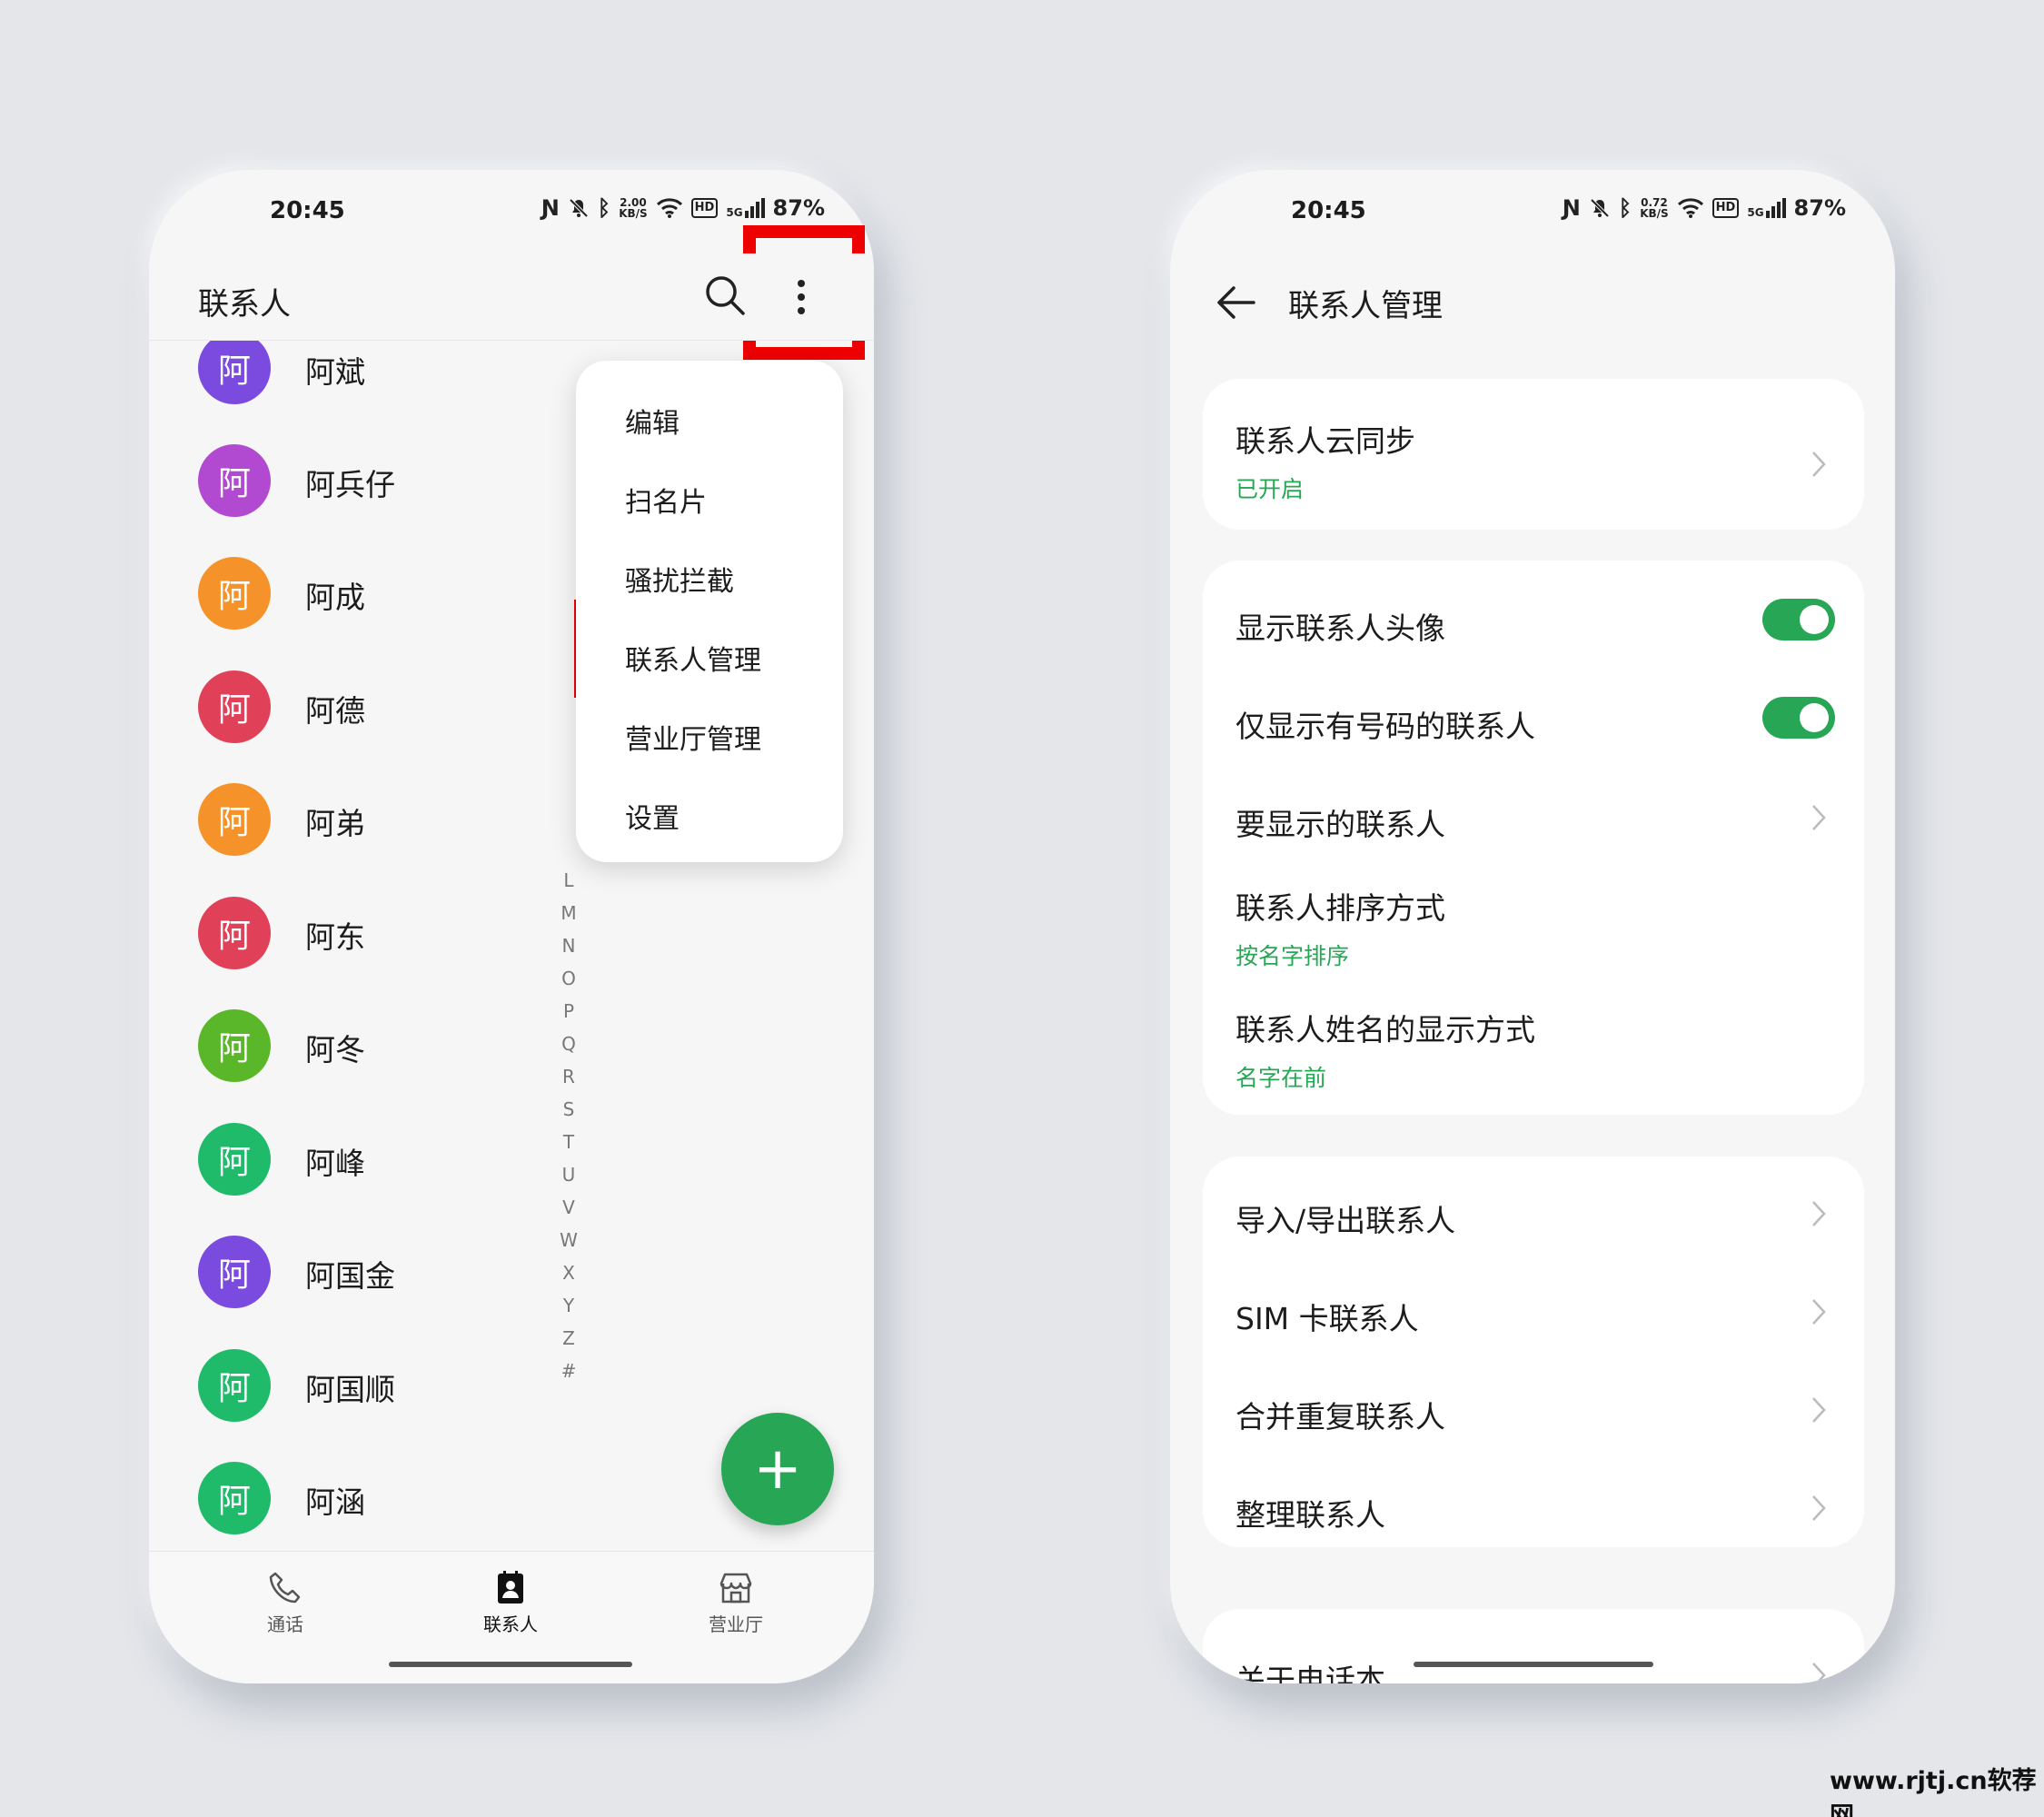 This screenshot has height=1817, width=2044. Describe the element at coordinates (511, 1624) in the screenshot. I see `nav-contacts-label: 联系人` at that location.